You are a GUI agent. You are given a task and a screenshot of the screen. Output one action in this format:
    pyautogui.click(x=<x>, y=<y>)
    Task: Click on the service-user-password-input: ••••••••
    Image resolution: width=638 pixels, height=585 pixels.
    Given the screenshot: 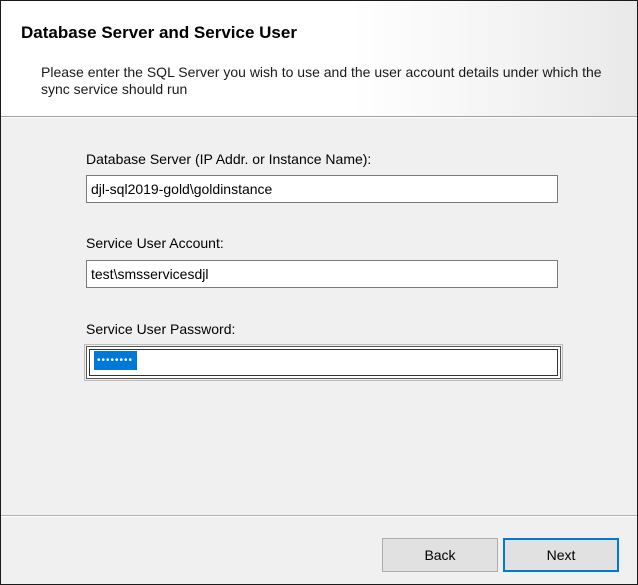 What is the action you would take?
    pyautogui.click(x=323, y=362)
    